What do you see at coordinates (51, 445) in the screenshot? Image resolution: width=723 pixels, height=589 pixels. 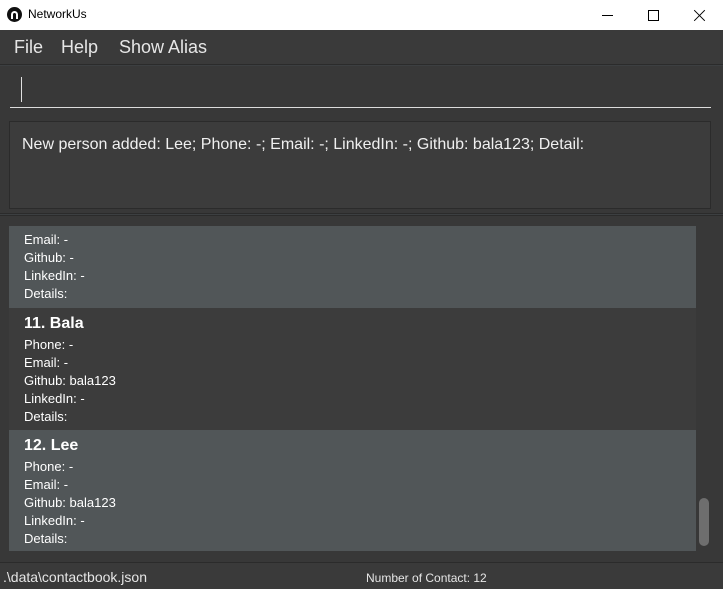 I see `contact-name: 12. Lee` at bounding box center [51, 445].